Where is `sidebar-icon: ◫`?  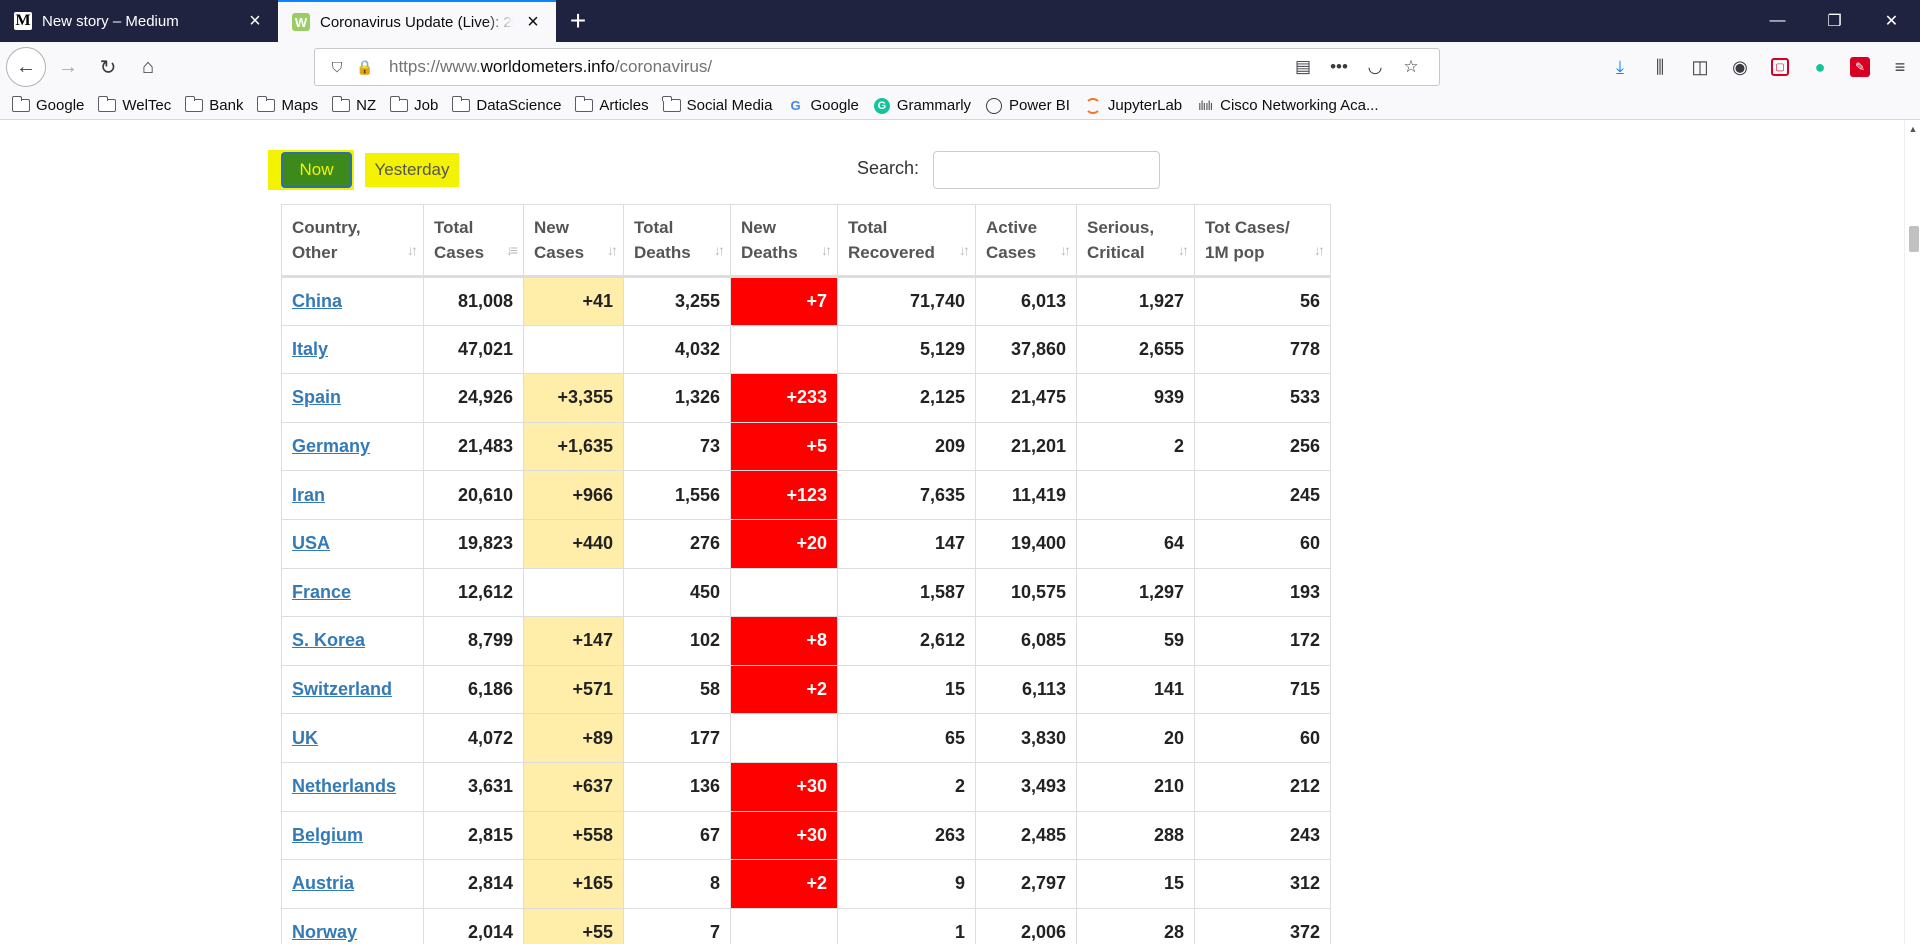
sidebar-icon: ◫ is located at coordinates (1700, 67).